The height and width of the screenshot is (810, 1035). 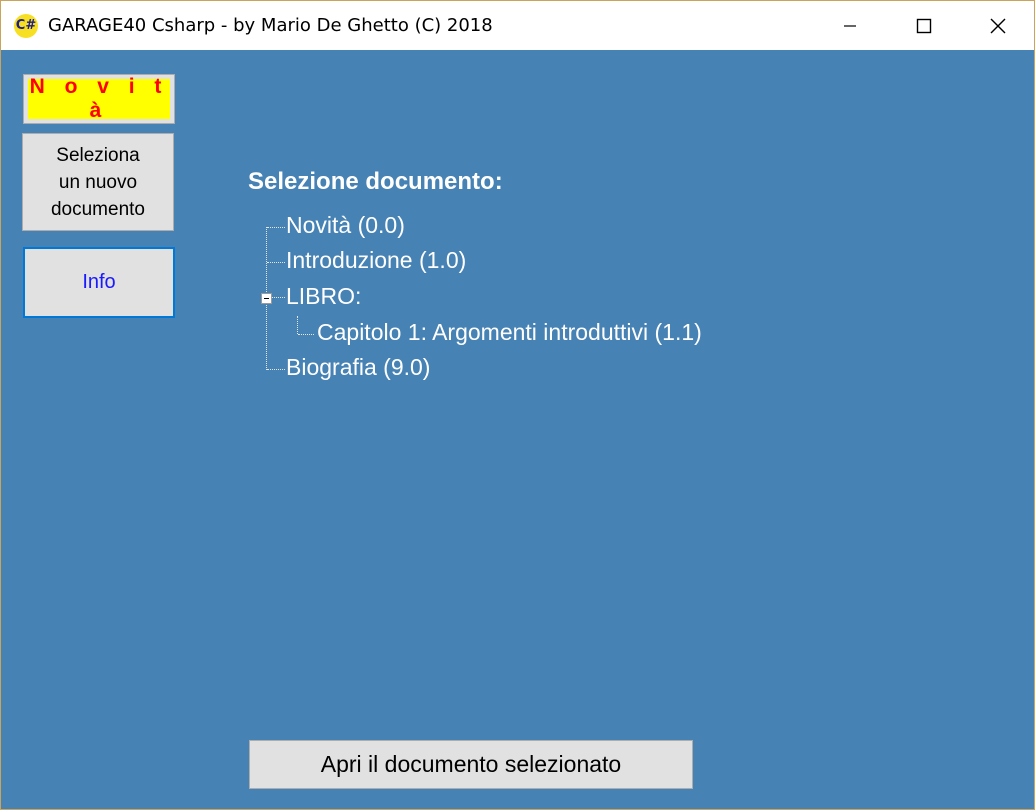 What do you see at coordinates (375, 181) in the screenshot?
I see `document-selection-heading: Selezione documento:` at bounding box center [375, 181].